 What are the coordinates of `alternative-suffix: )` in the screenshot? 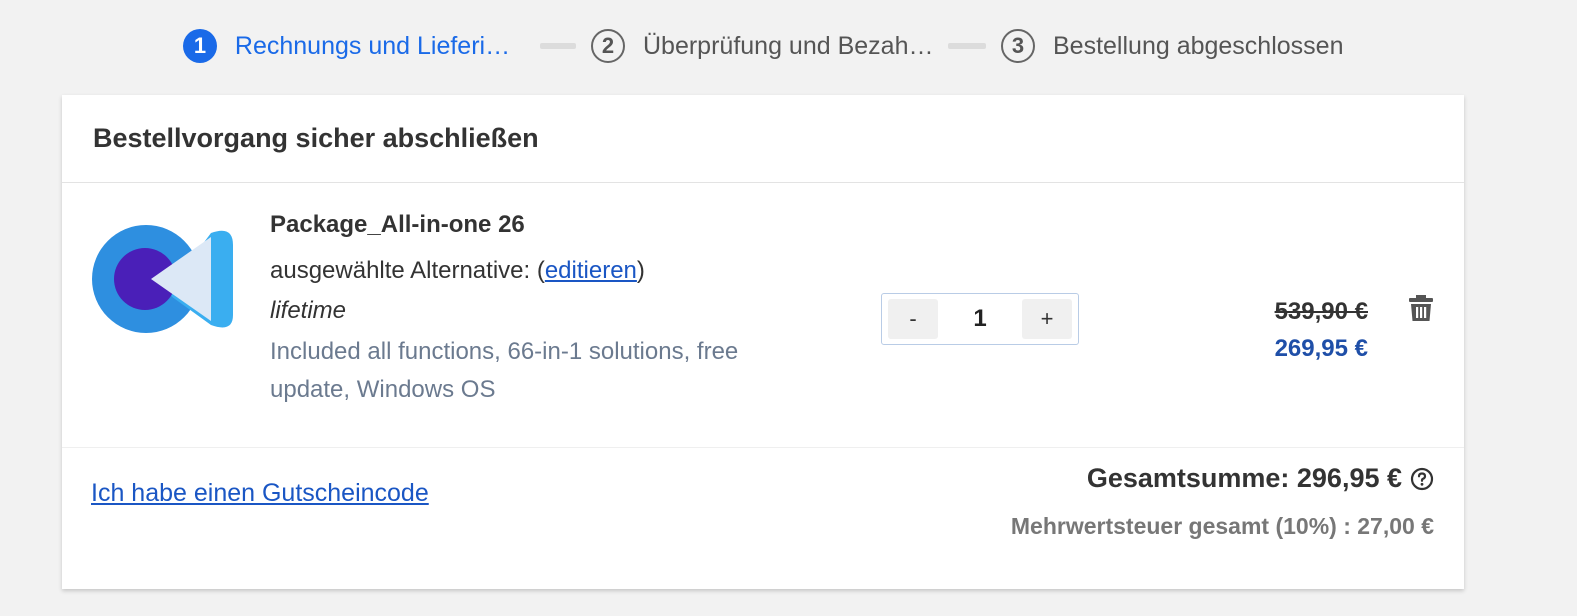 It's located at (640, 270).